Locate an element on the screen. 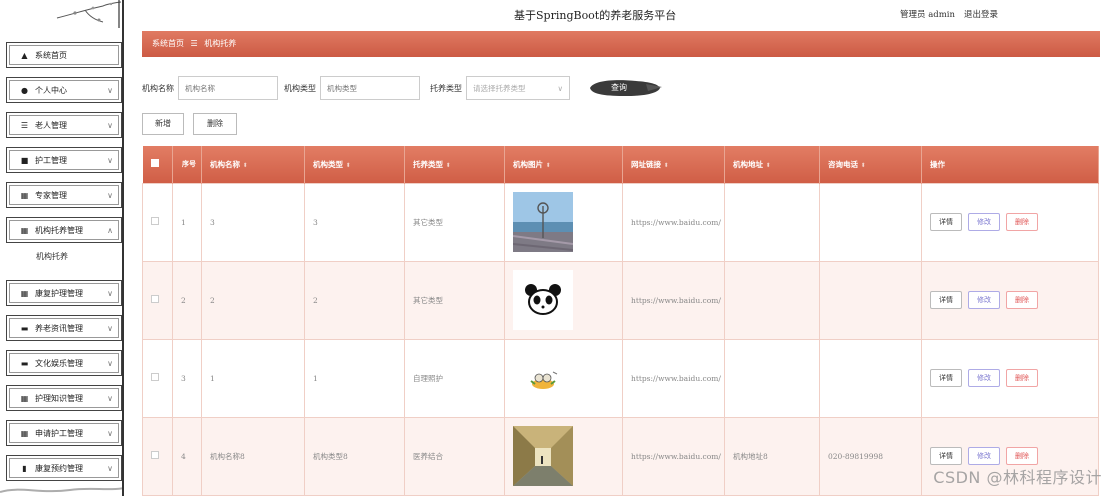 The image size is (1108, 496). breadcrumb-home: 系统首页 is located at coordinates (168, 43).